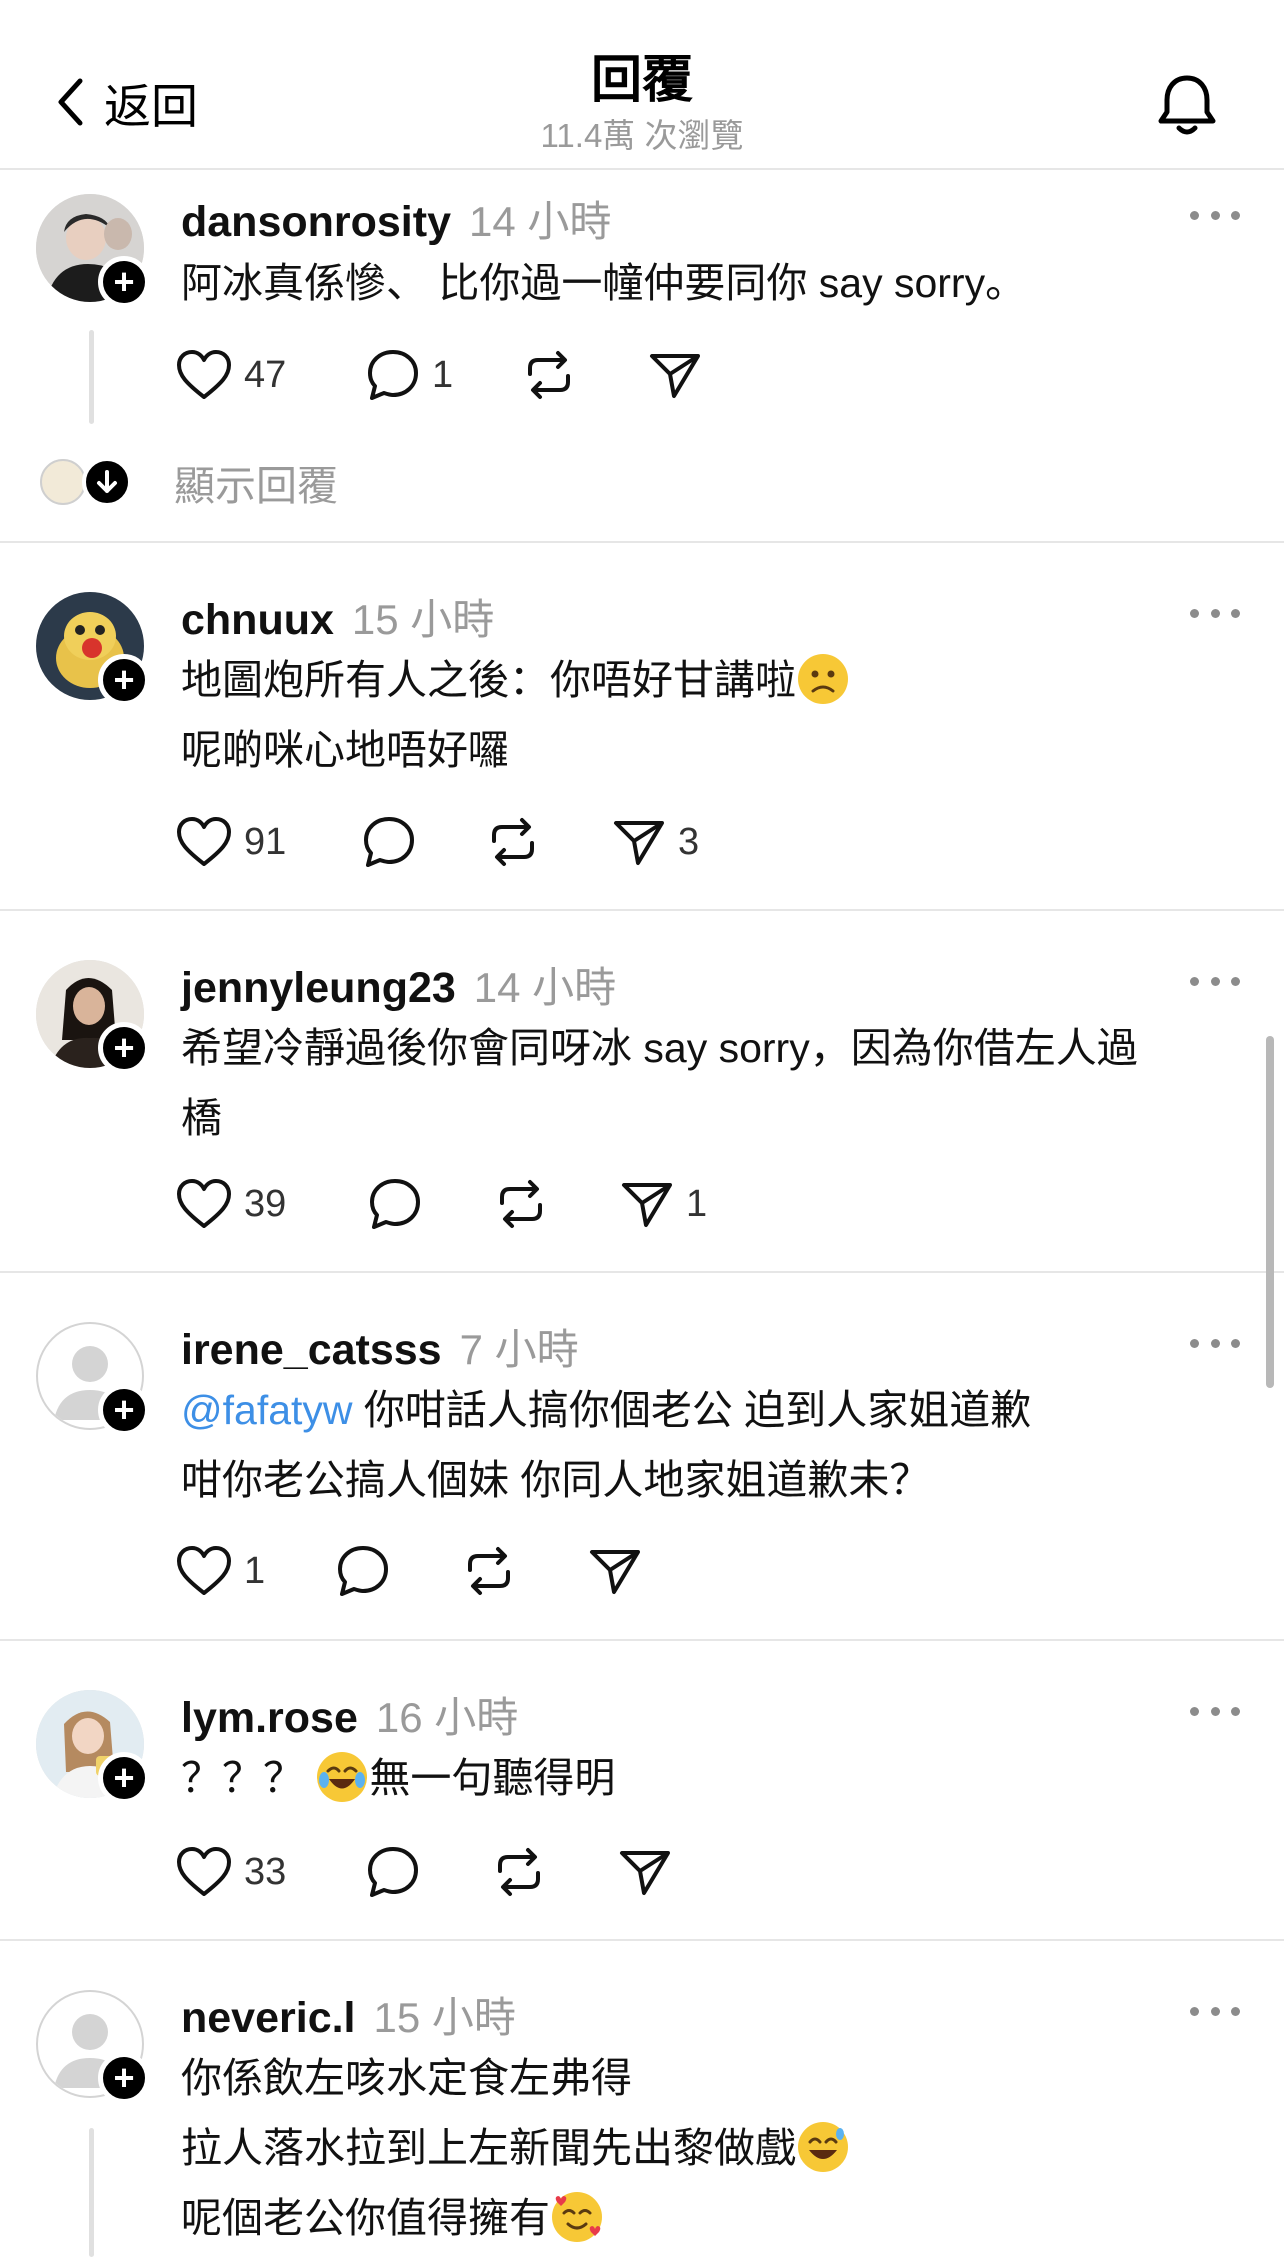 The image size is (1284, 2263). What do you see at coordinates (488, 2148) in the screenshot?
I see `comment-line: 拉人落水拉到上左新聞先出黎做戲` at bounding box center [488, 2148].